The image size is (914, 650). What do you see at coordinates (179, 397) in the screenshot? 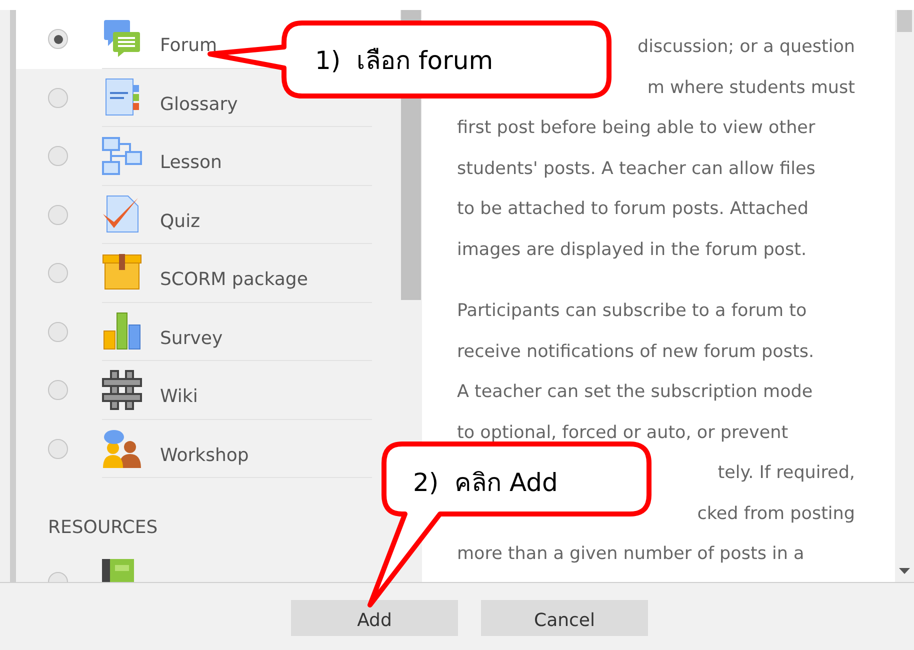
I see `activity-label: Wiki` at bounding box center [179, 397].